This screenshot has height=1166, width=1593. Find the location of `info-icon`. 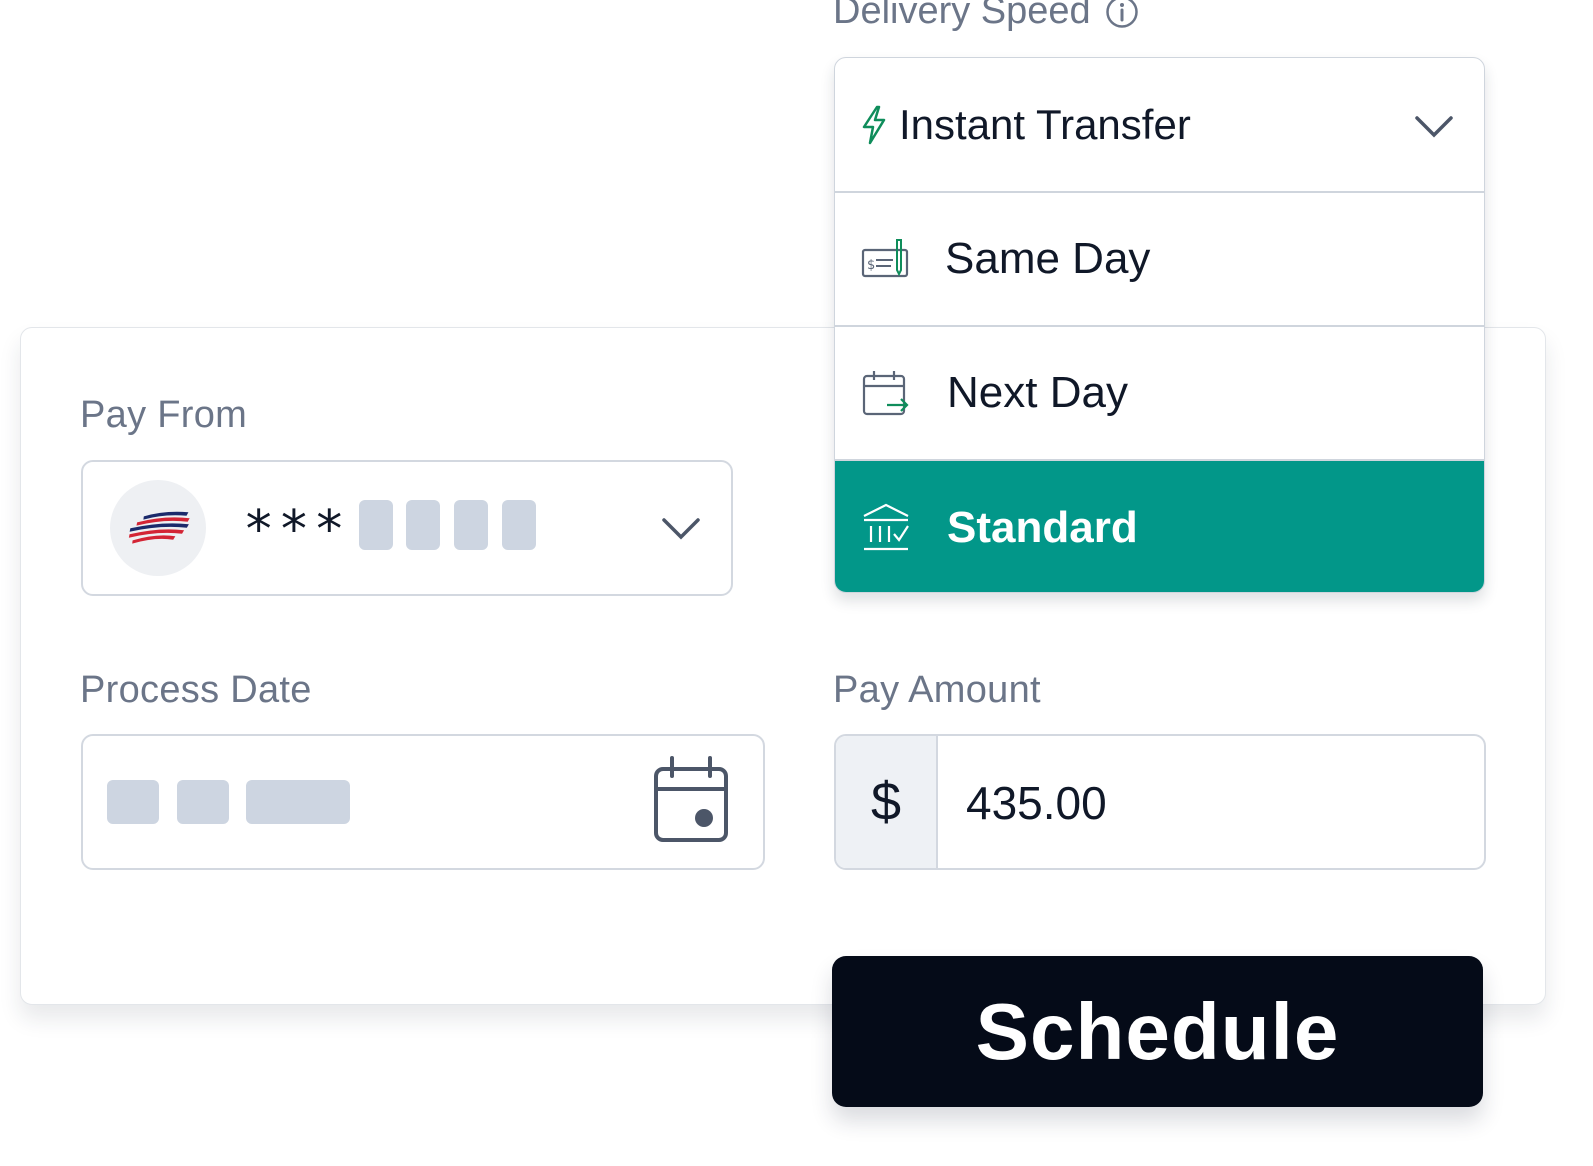

info-icon is located at coordinates (1122, 14).